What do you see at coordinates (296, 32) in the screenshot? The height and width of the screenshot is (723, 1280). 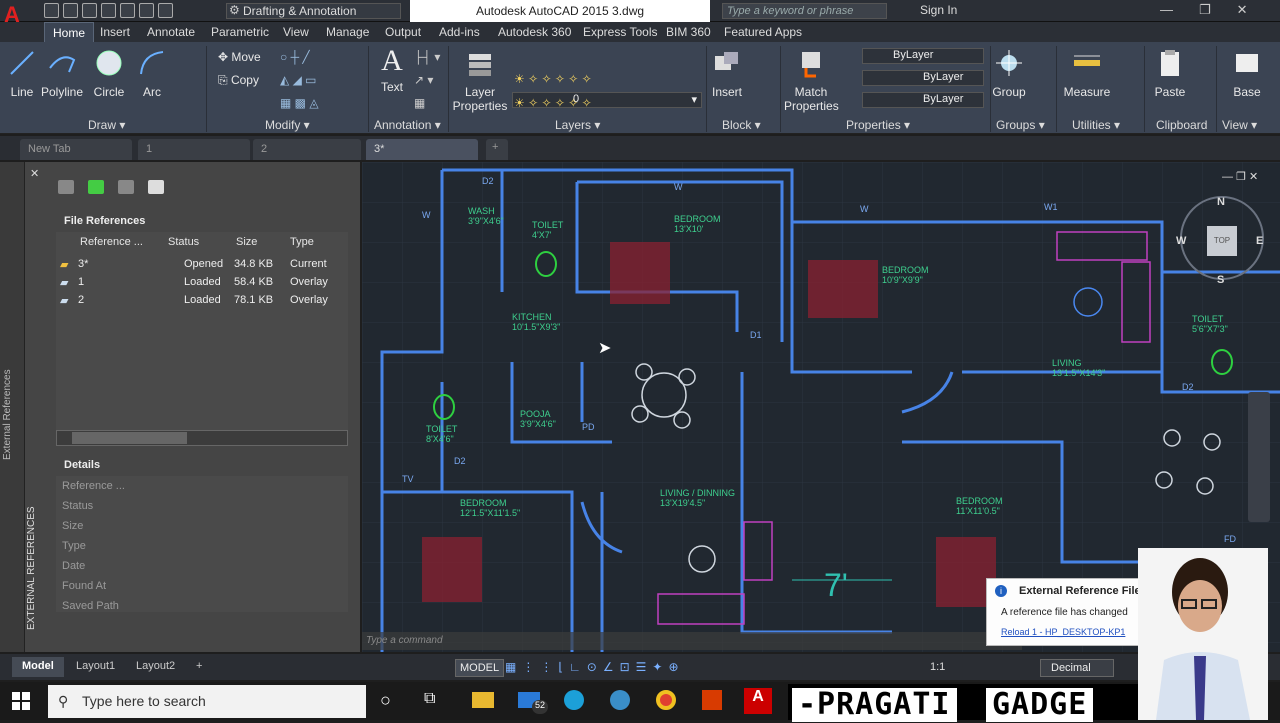 I see `tab-view: View` at bounding box center [296, 32].